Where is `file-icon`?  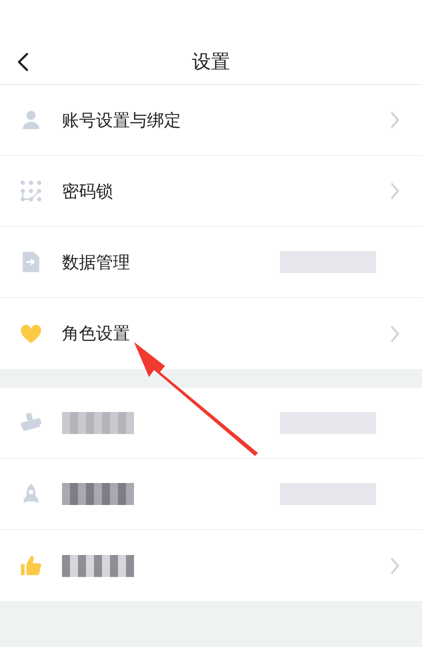 file-icon is located at coordinates (31, 262).